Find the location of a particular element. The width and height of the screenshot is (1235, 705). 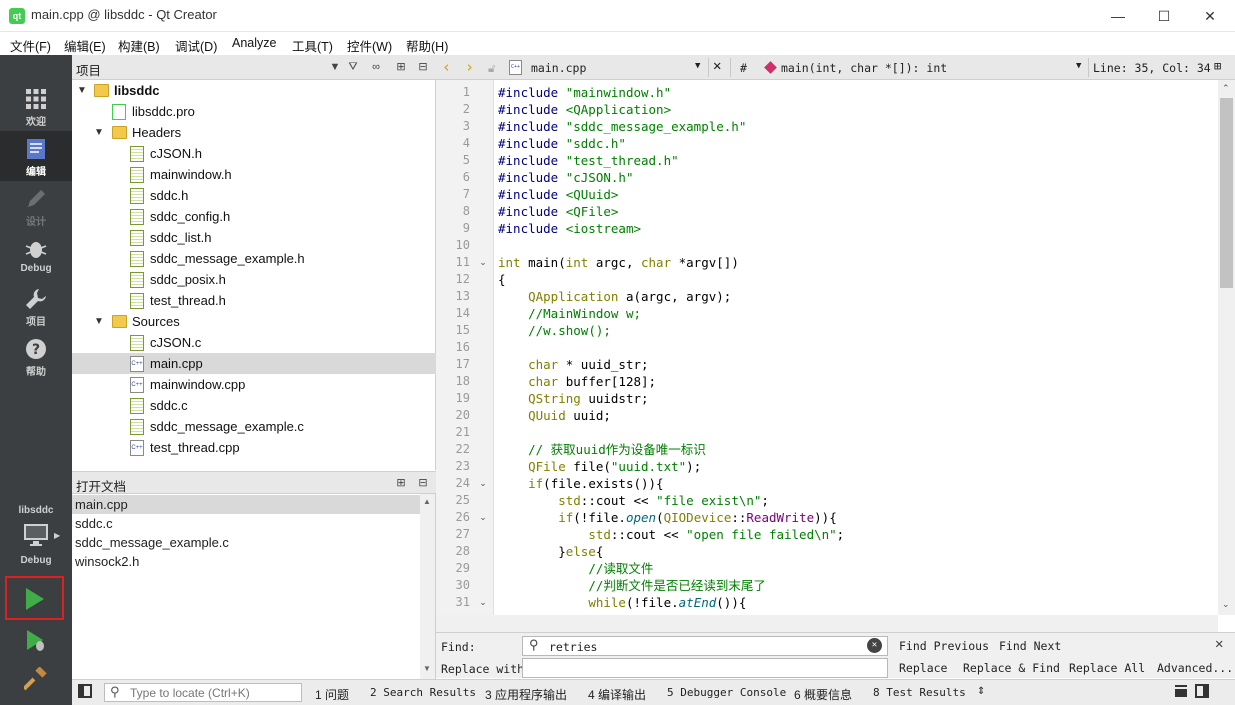

file-dropdown-icon: ▼ is located at coordinates (697, 66).